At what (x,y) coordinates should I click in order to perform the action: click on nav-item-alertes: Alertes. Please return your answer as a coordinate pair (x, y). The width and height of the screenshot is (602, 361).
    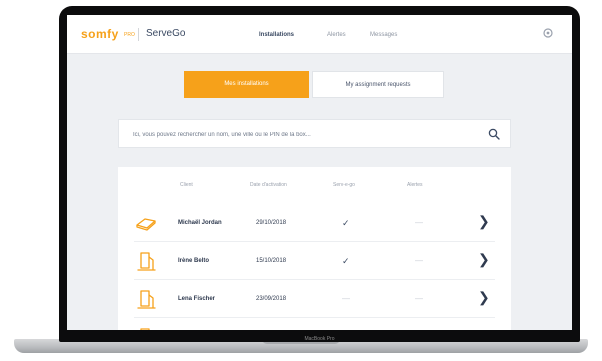
    Looking at the image, I should click on (336, 35).